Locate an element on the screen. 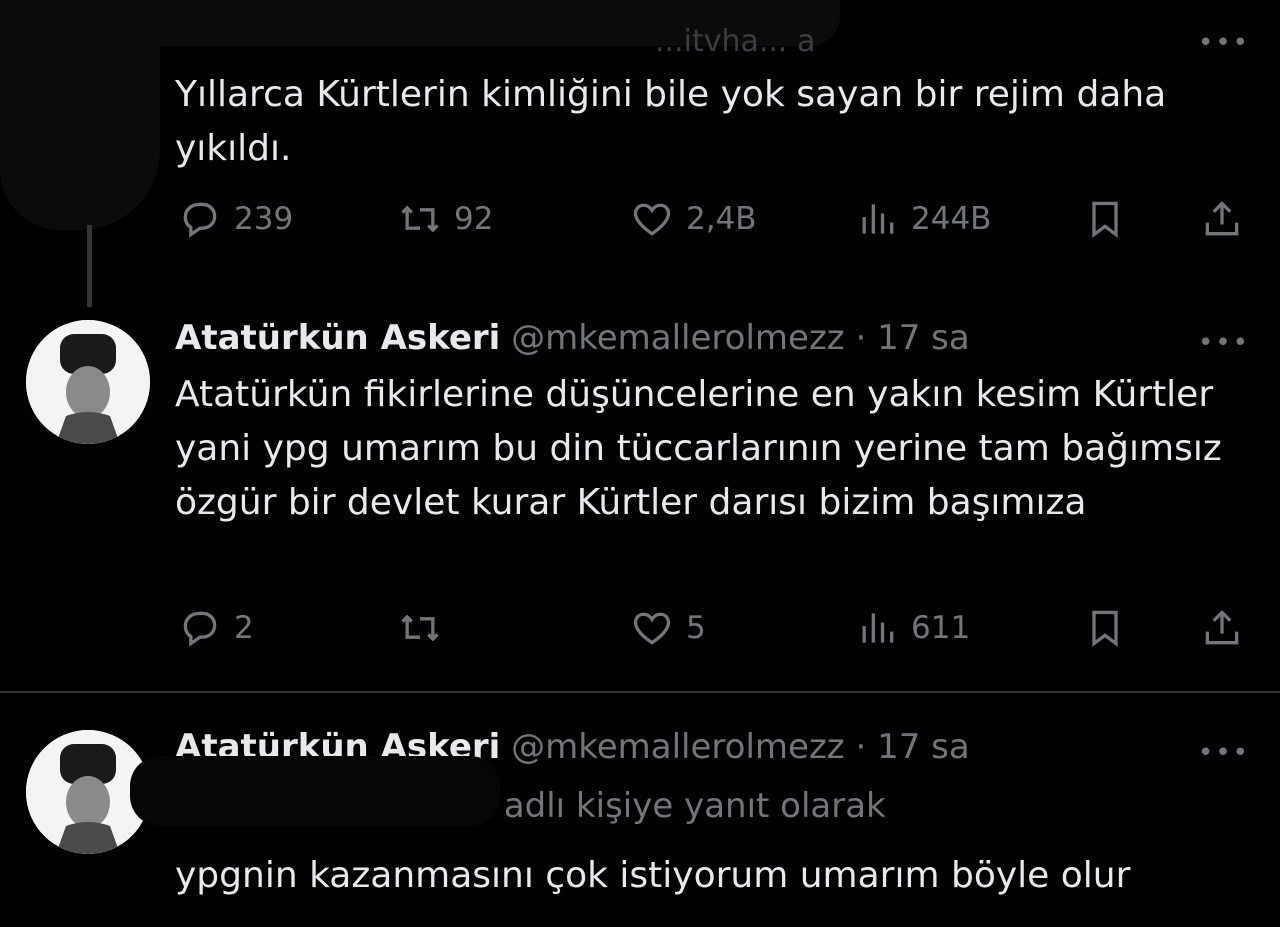  reply-button: 239 is located at coordinates (235, 219).